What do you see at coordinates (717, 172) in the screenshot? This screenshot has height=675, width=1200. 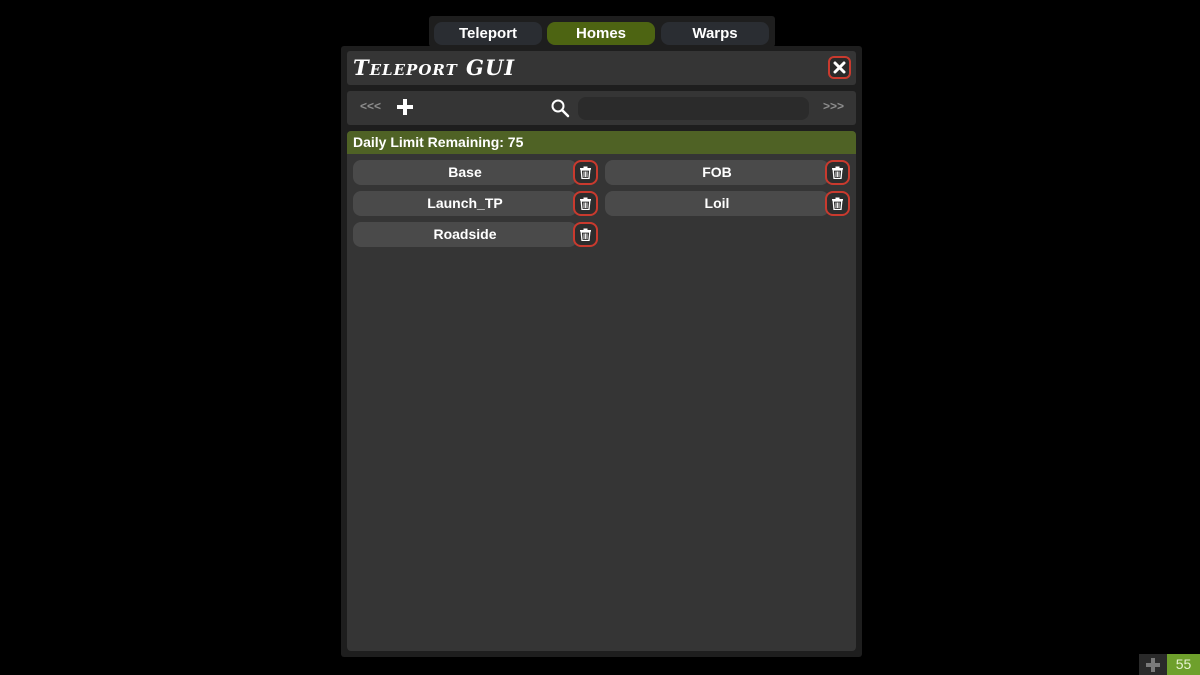 I see `home-button: FOB` at bounding box center [717, 172].